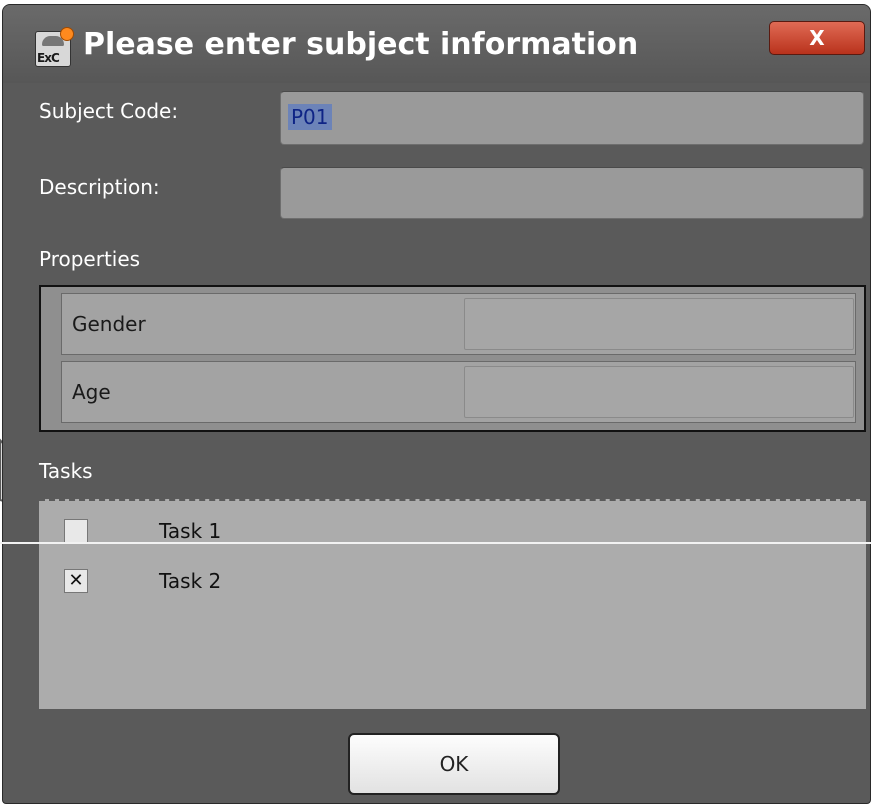 This screenshot has height=805, width=871. I want to click on tasks-heading: Tasks, so click(66, 471).